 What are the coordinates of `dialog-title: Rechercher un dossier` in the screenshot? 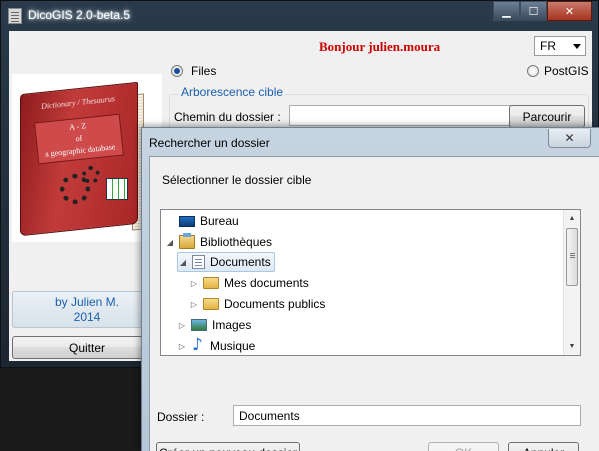 It's located at (209, 143).